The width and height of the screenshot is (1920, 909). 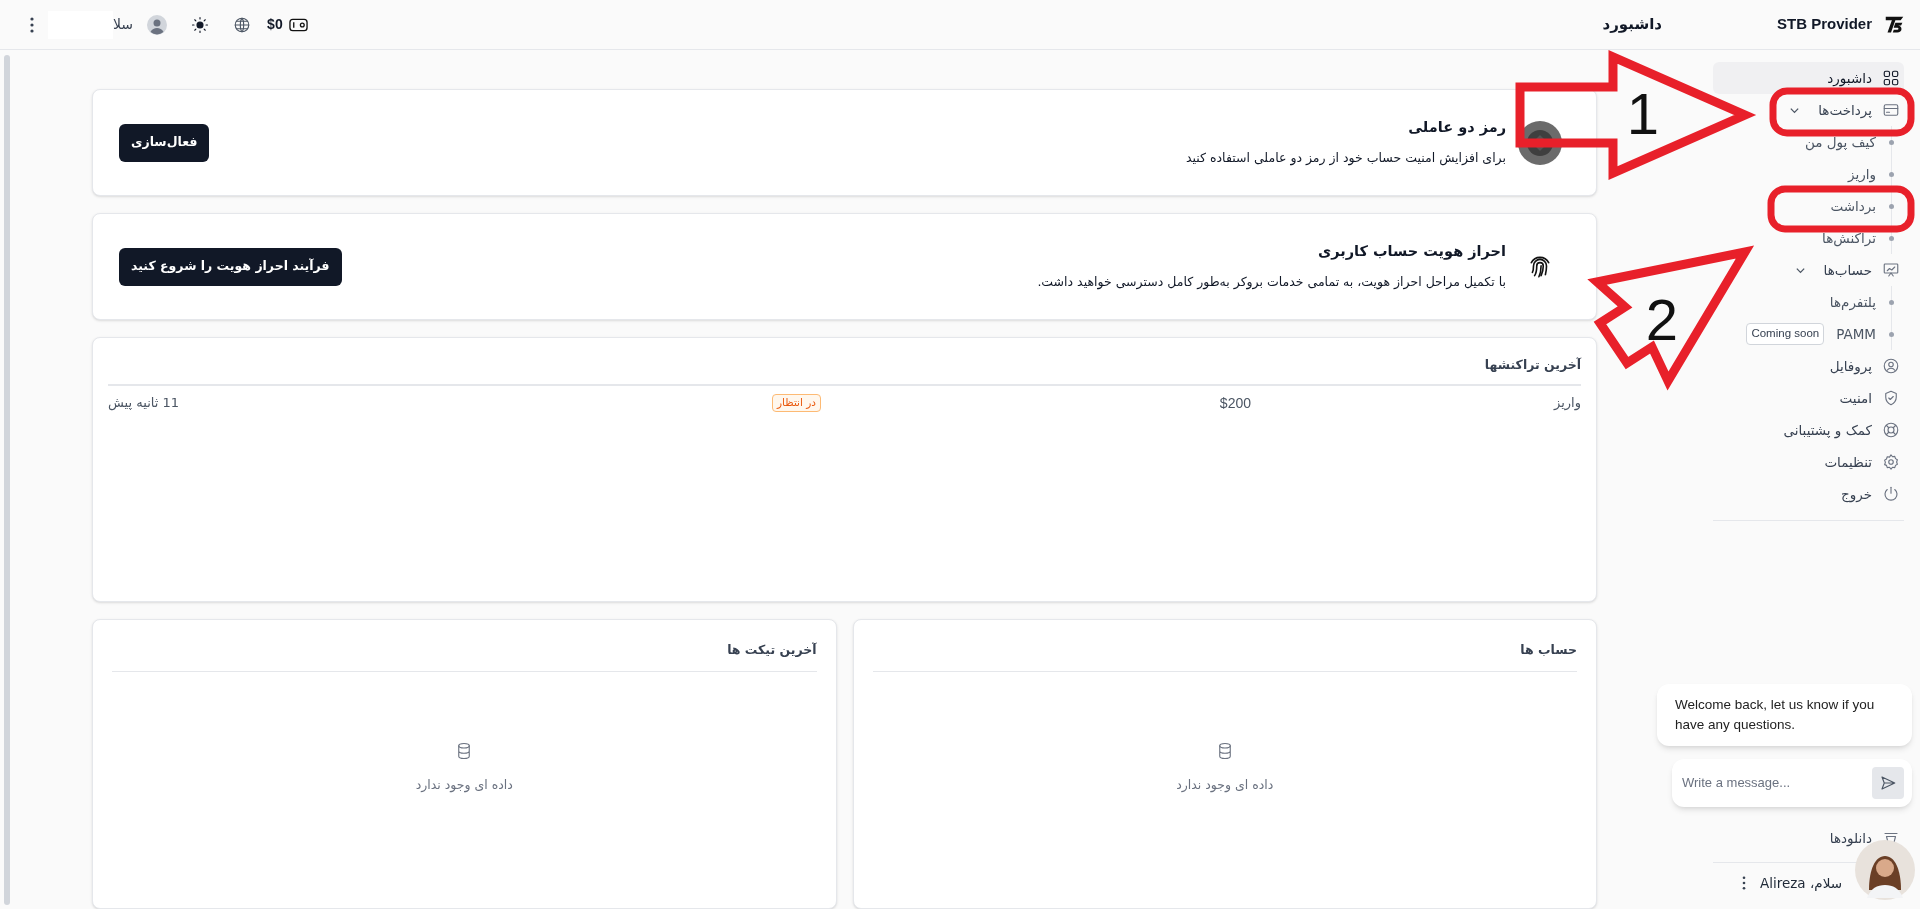 I want to click on send-button, so click(x=1888, y=783).